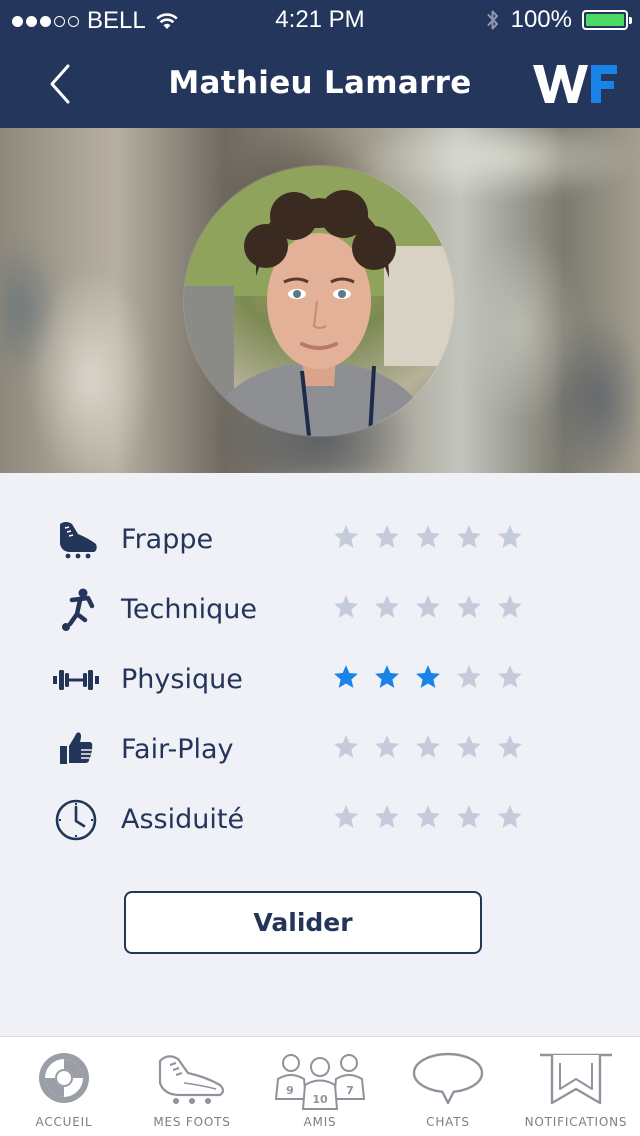  Describe the element at coordinates (320, 820) in the screenshot. I see `rating-row-assiduite: Assiduité` at that location.